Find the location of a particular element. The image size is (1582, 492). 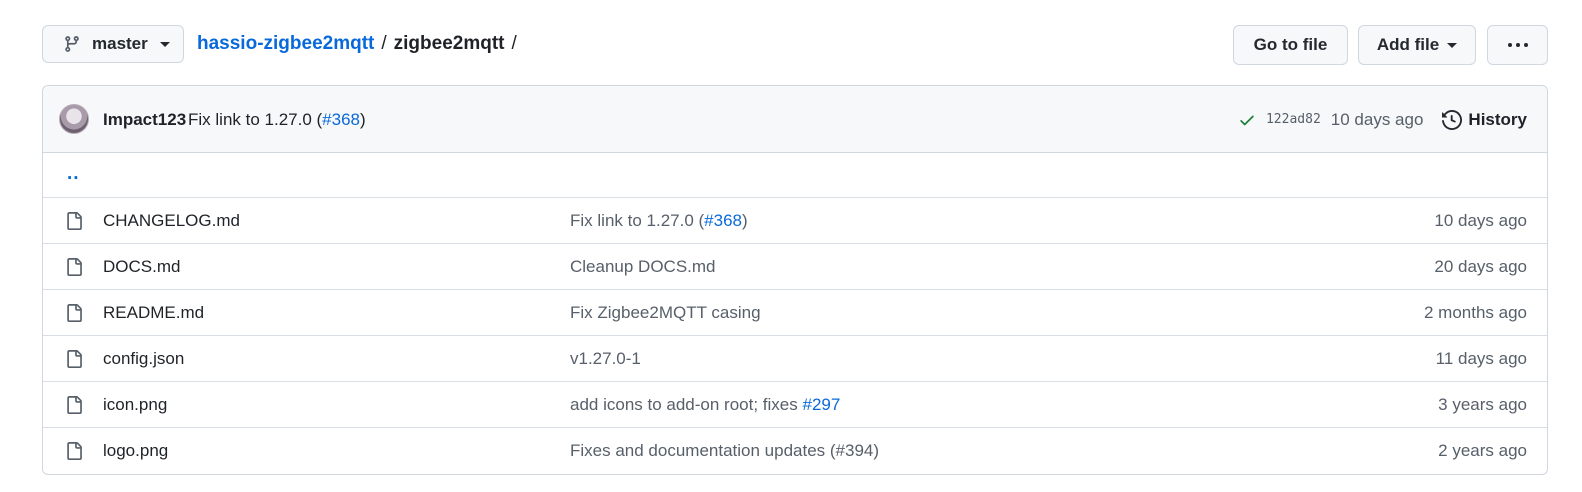

breadcrumb-repo-link: hassio-zigbee2mqtt is located at coordinates (285, 44).